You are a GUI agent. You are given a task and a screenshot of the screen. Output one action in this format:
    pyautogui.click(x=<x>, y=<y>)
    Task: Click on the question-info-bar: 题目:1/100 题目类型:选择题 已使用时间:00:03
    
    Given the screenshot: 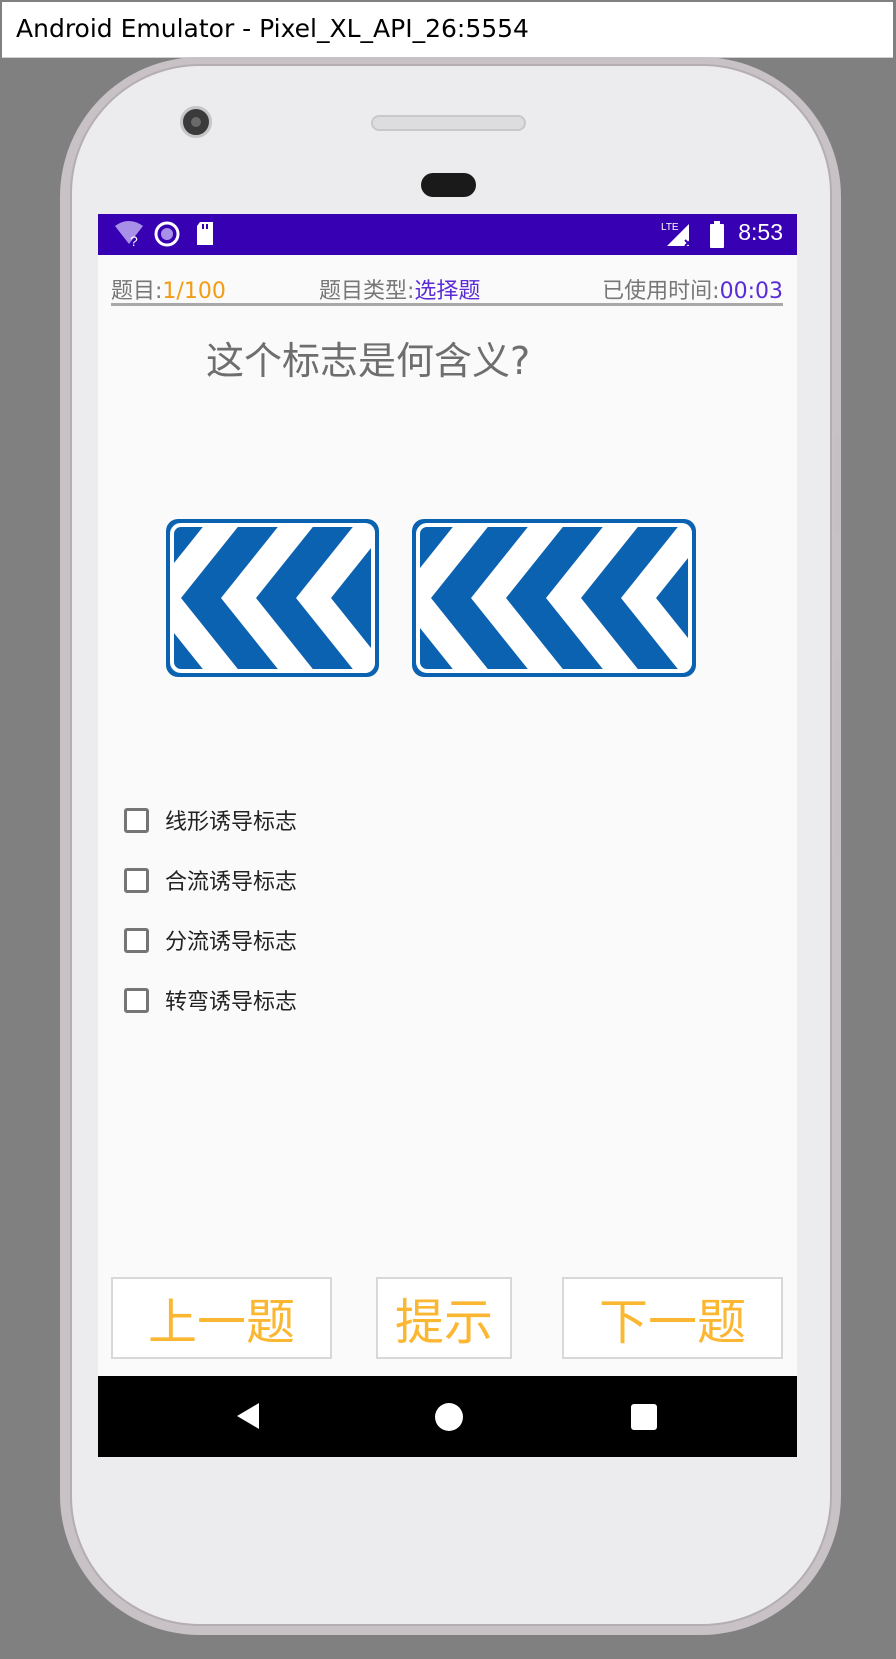 What is the action you would take?
    pyautogui.click(x=447, y=287)
    